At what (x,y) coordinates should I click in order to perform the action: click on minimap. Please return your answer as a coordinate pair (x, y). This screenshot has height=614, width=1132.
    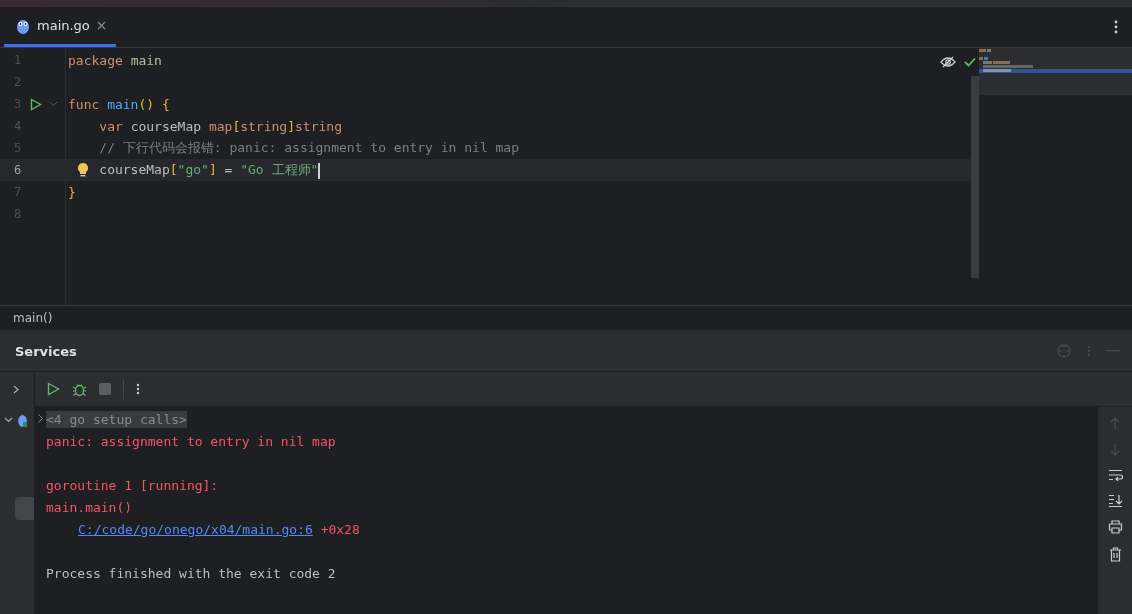
    Looking at the image, I should click on (1055, 71).